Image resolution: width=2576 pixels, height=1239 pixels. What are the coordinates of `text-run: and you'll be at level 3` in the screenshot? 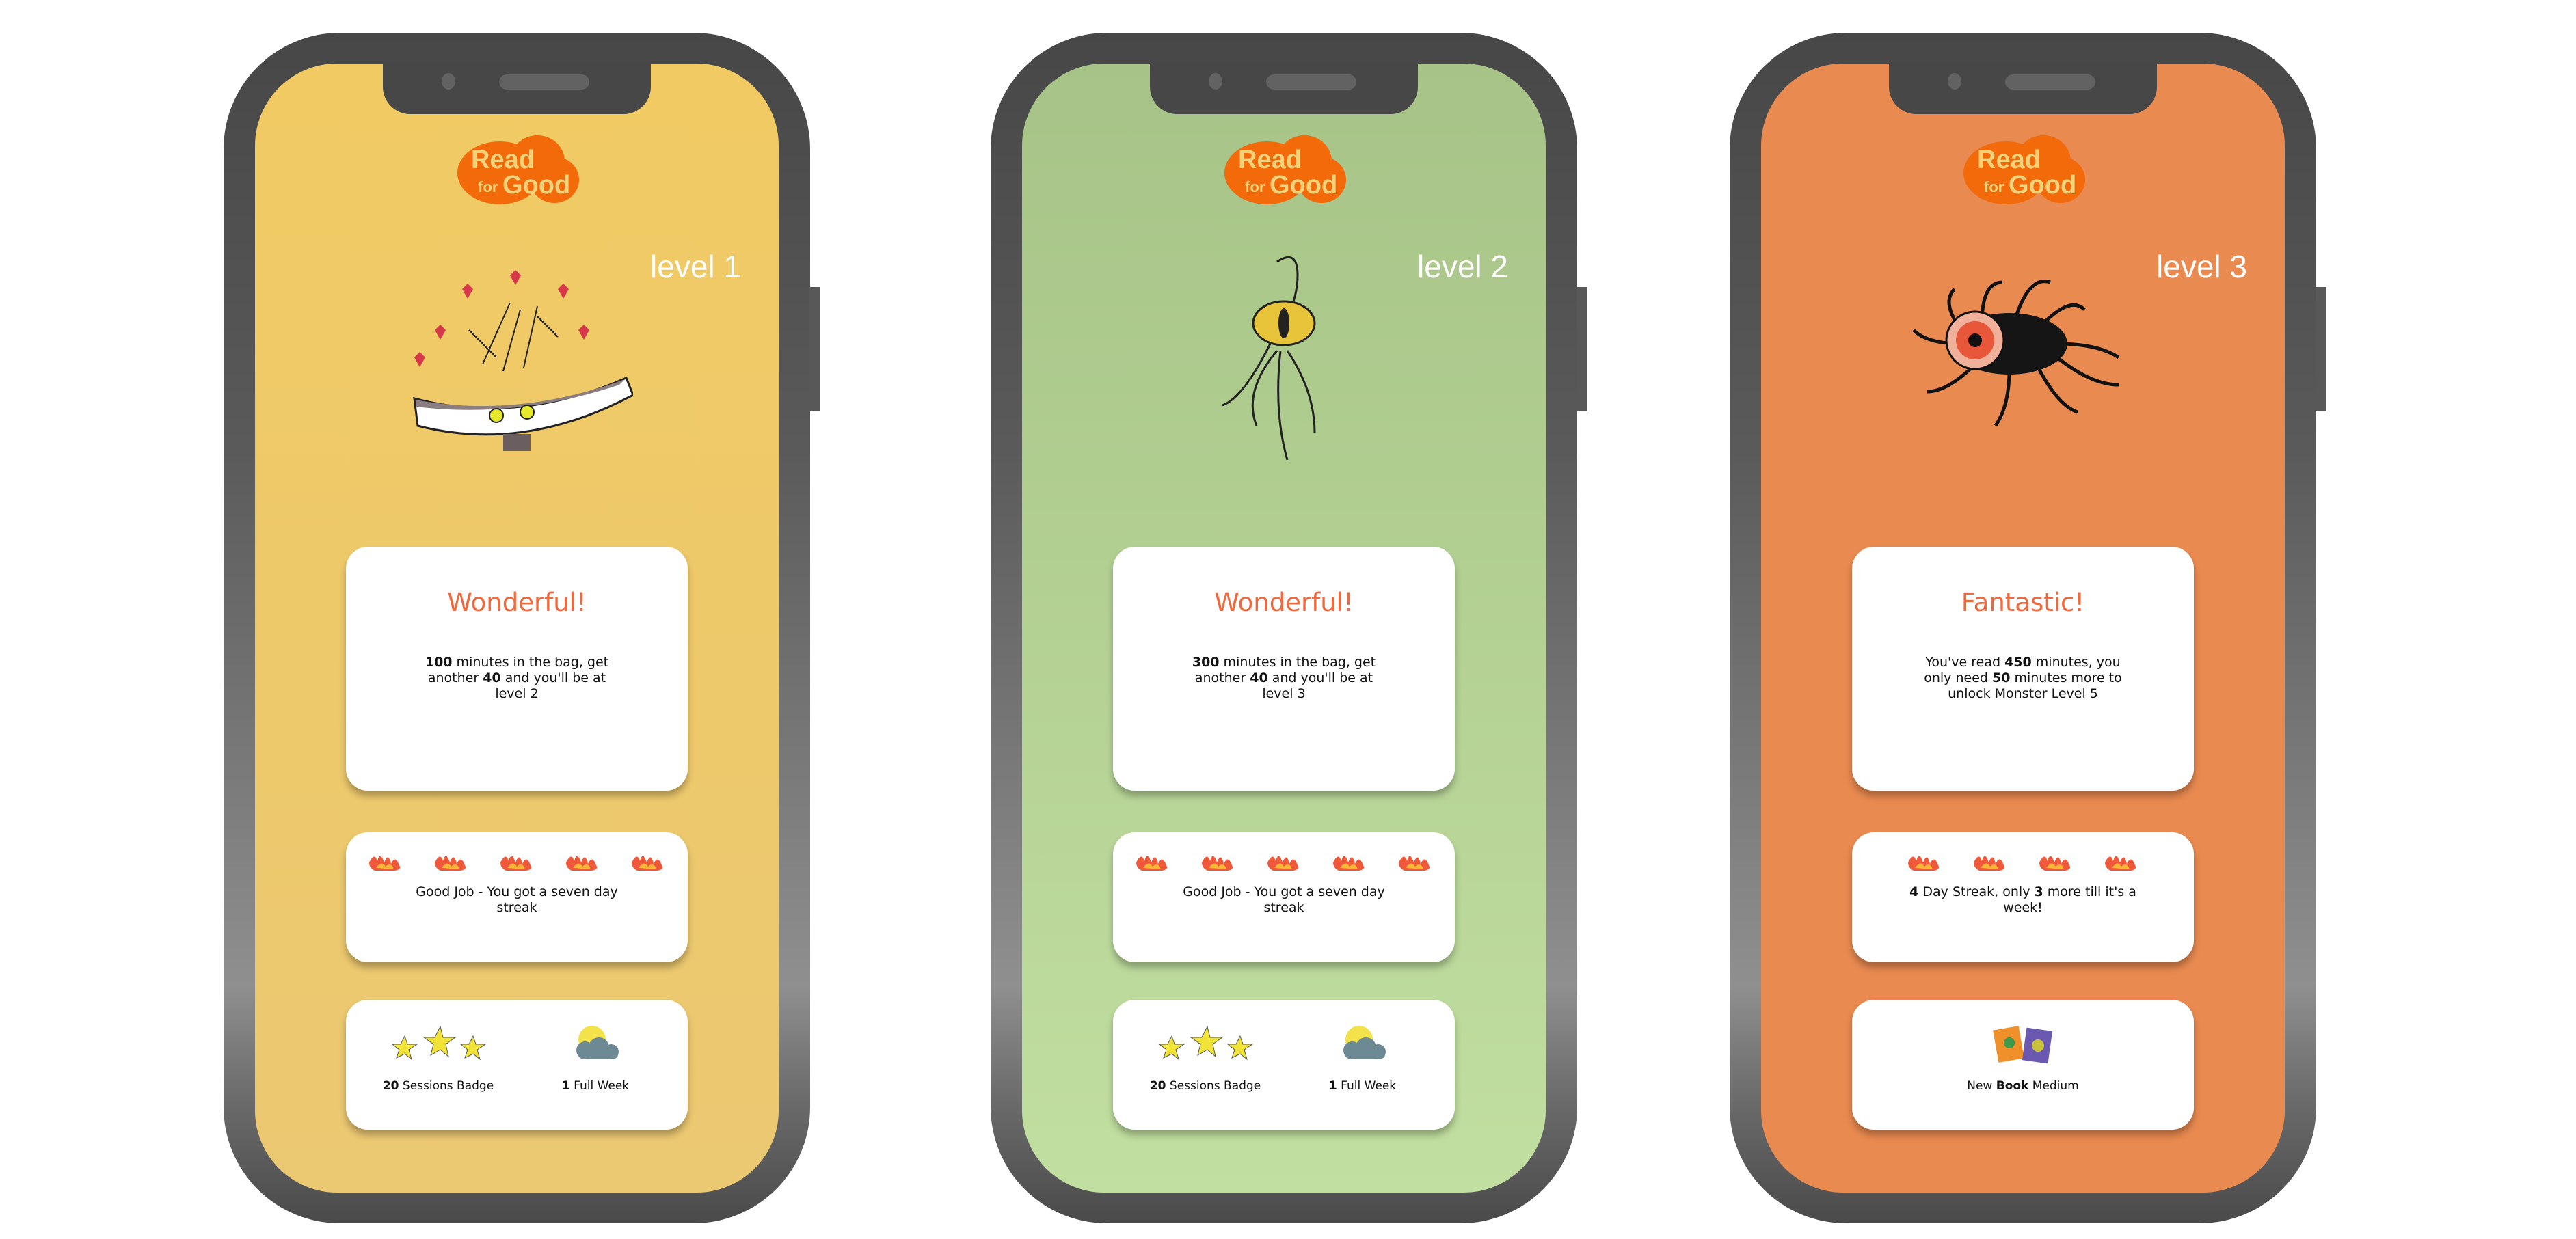 It's located at (1317, 685).